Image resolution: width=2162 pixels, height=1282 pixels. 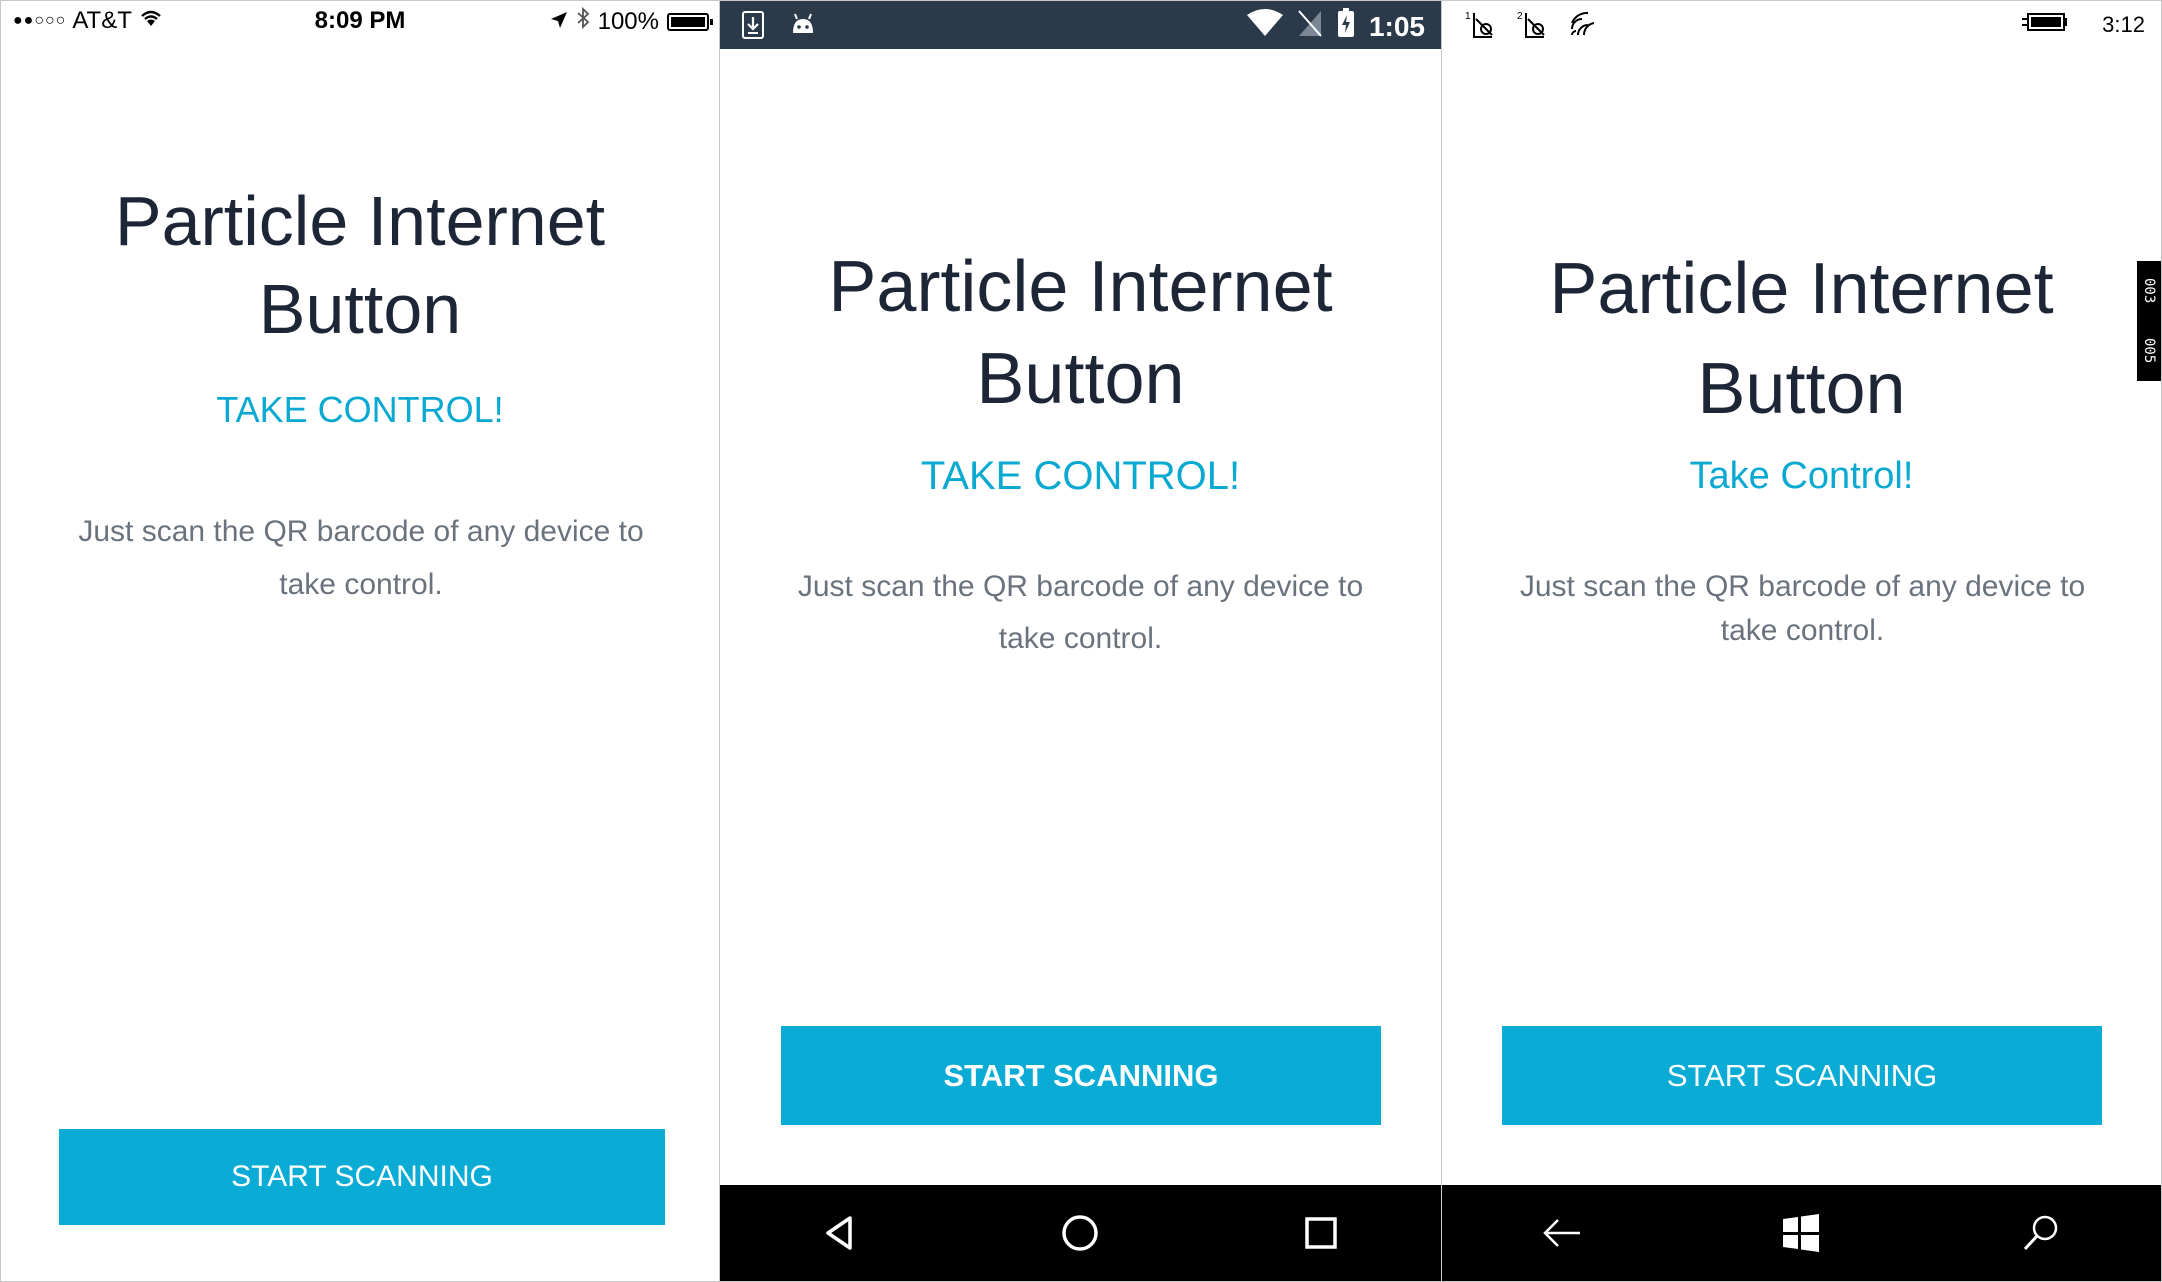 I want to click on recents-icon, so click(x=1321, y=1233).